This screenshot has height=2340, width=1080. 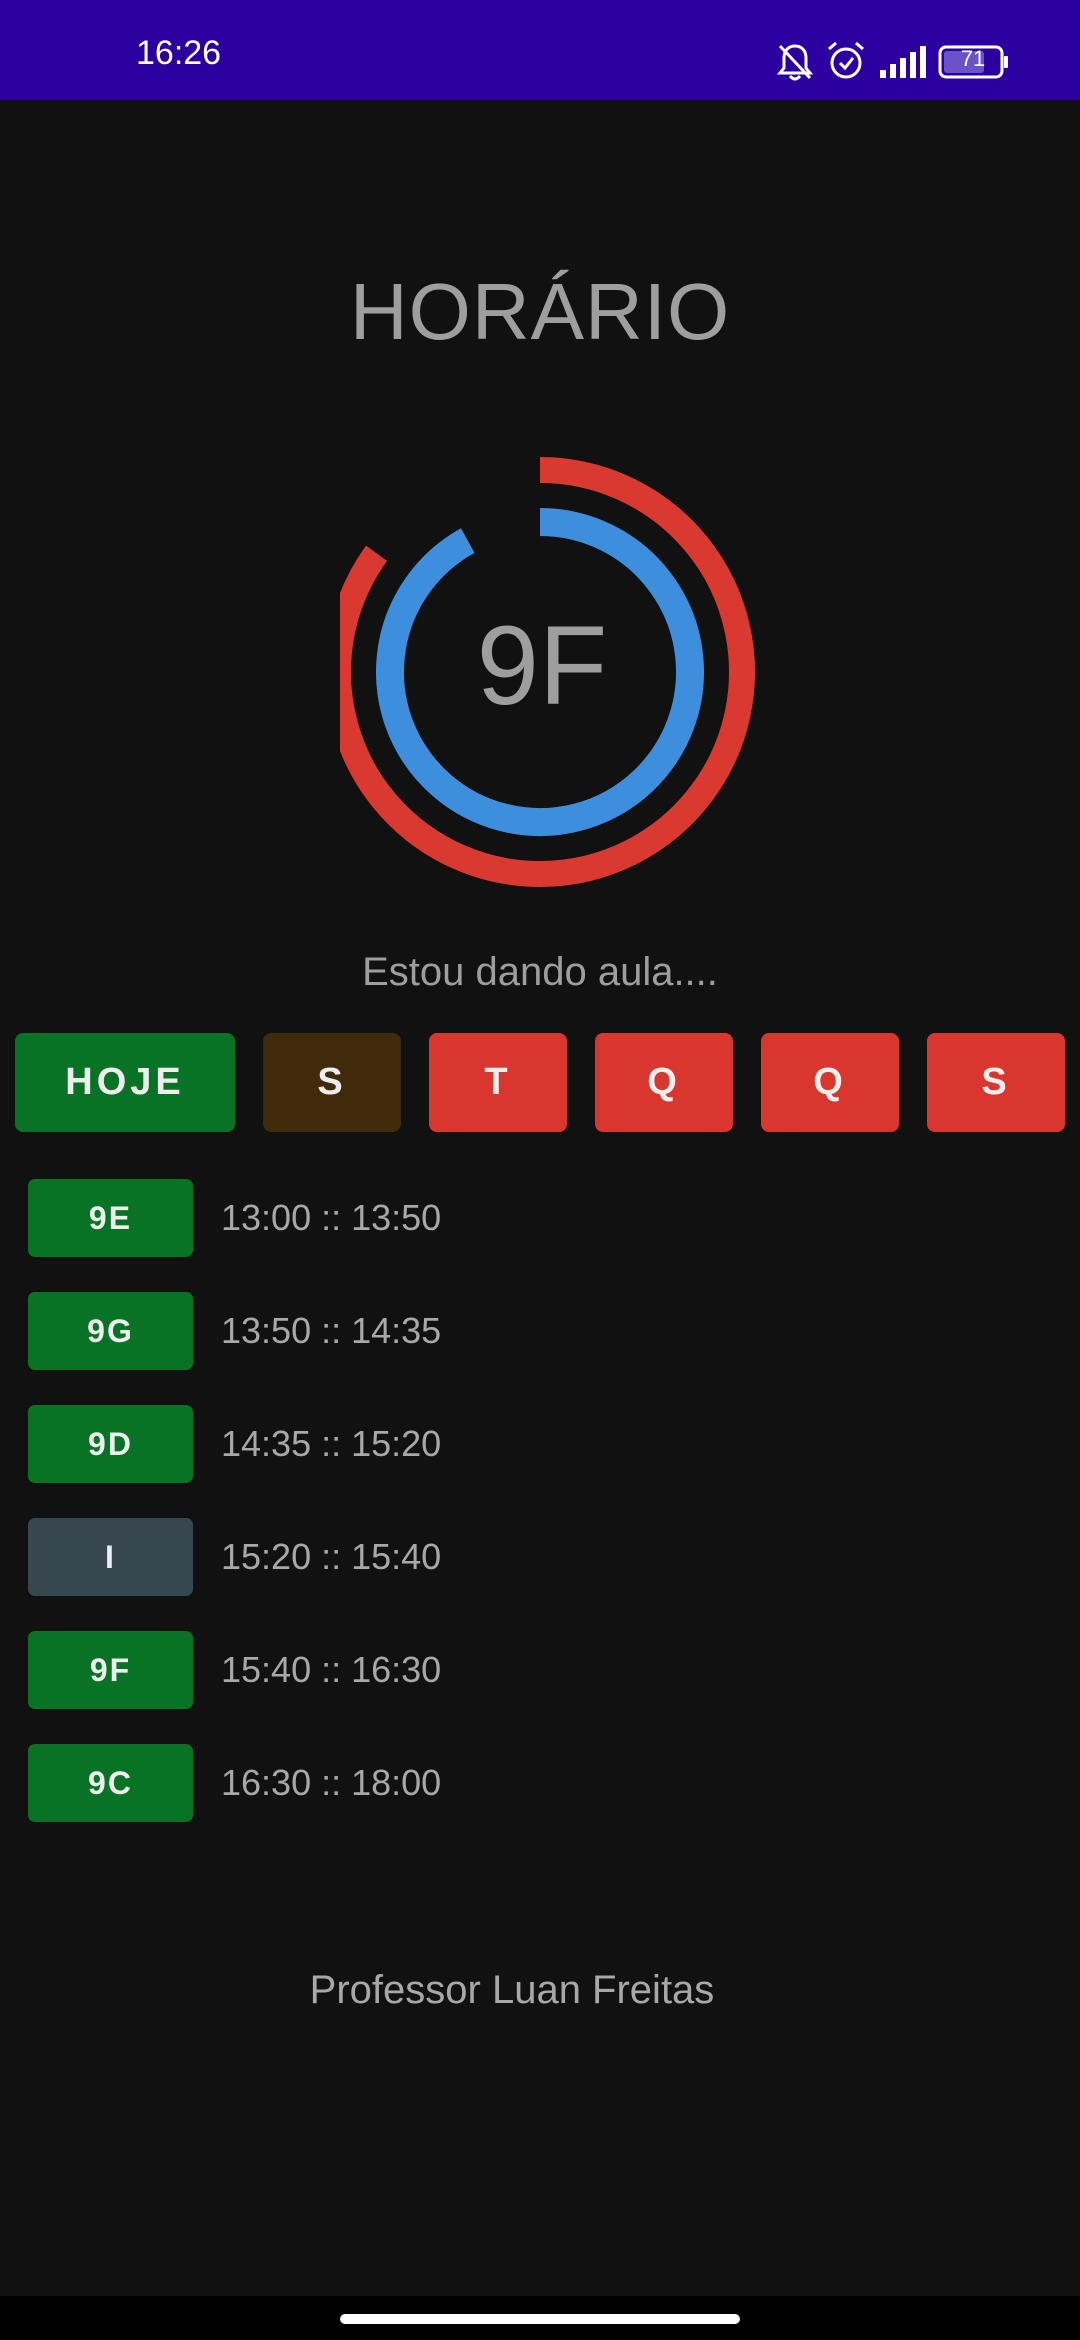 What do you see at coordinates (540, 2319) in the screenshot?
I see `home-indicator` at bounding box center [540, 2319].